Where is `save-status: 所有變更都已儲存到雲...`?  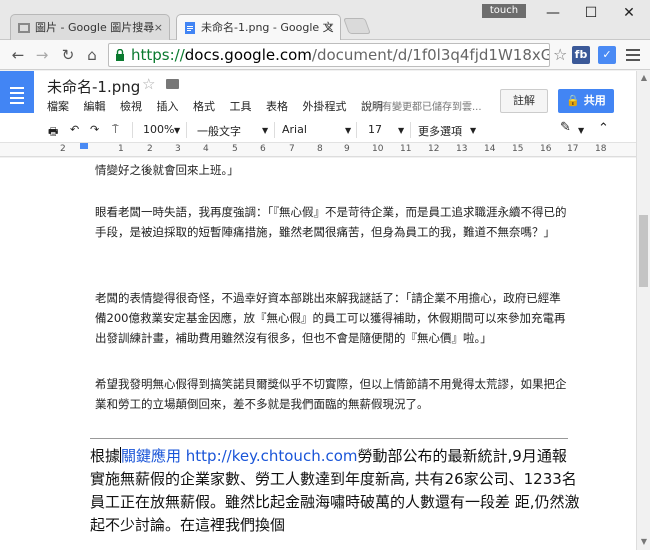
save-status: 所有變更都已儲存到雲... is located at coordinates (427, 105).